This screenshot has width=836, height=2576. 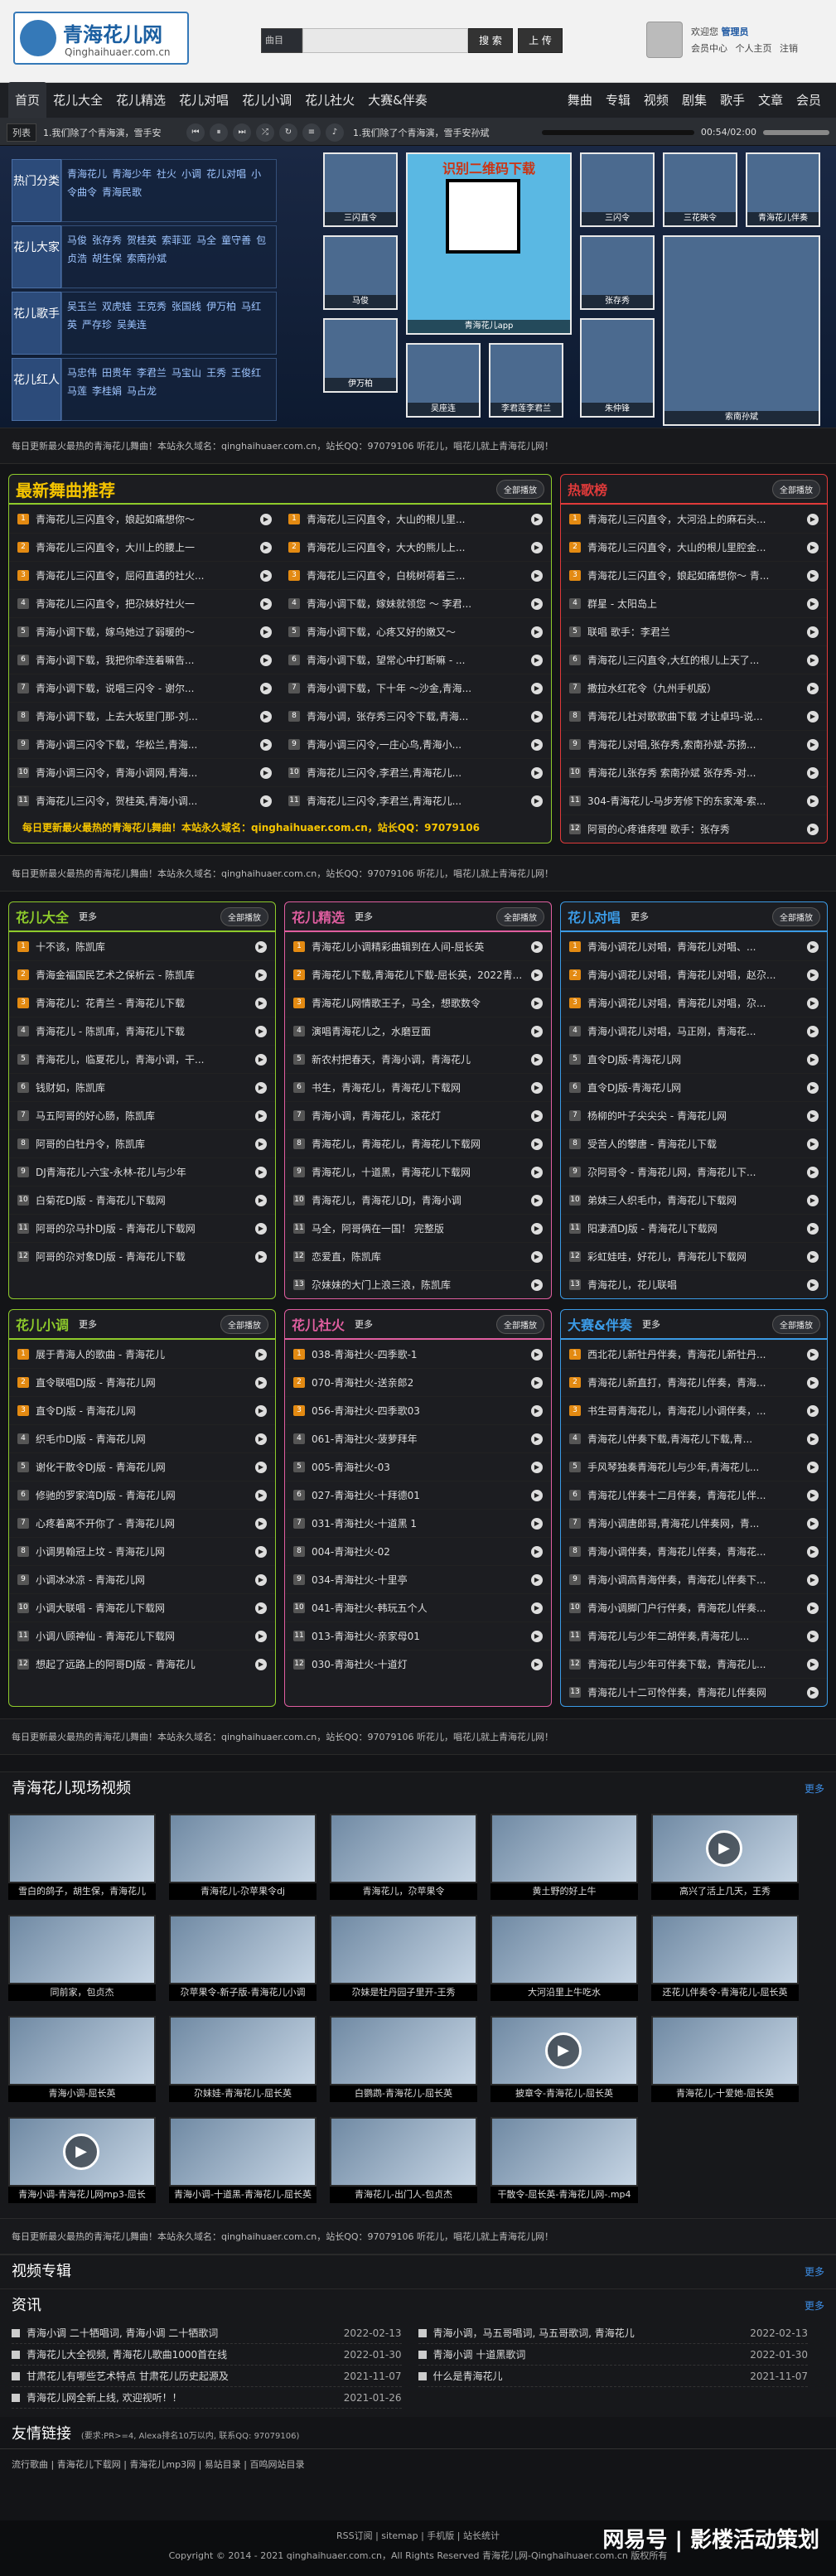 What do you see at coordinates (618, 132) in the screenshot?
I see `progress-bar` at bounding box center [618, 132].